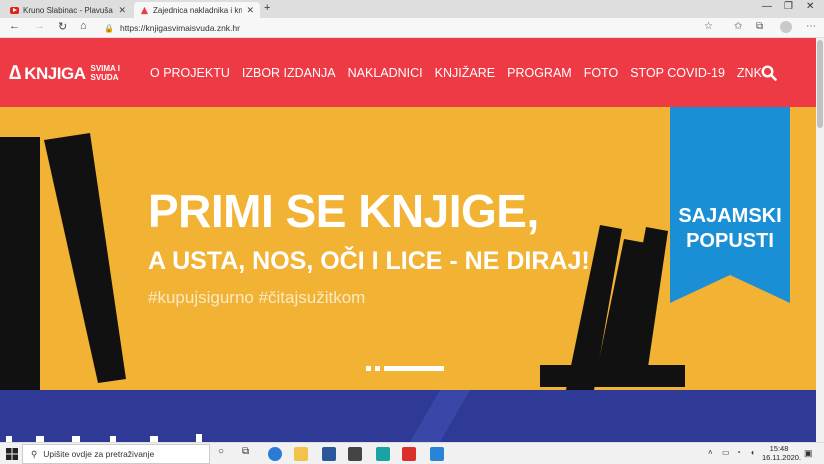 The image size is (824, 464). Describe the element at coordinates (144, 10) in the screenshot. I see `knjiga-favicon-icon` at that location.